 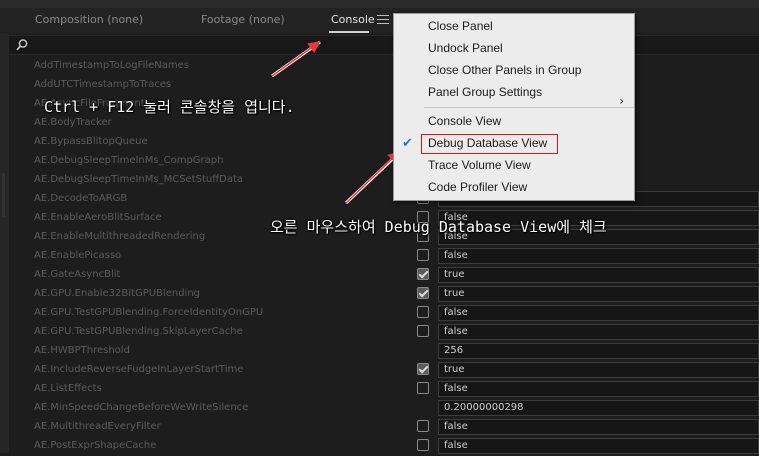 What do you see at coordinates (407, 143) in the screenshot?
I see `checkmark-icon: ✔` at bounding box center [407, 143].